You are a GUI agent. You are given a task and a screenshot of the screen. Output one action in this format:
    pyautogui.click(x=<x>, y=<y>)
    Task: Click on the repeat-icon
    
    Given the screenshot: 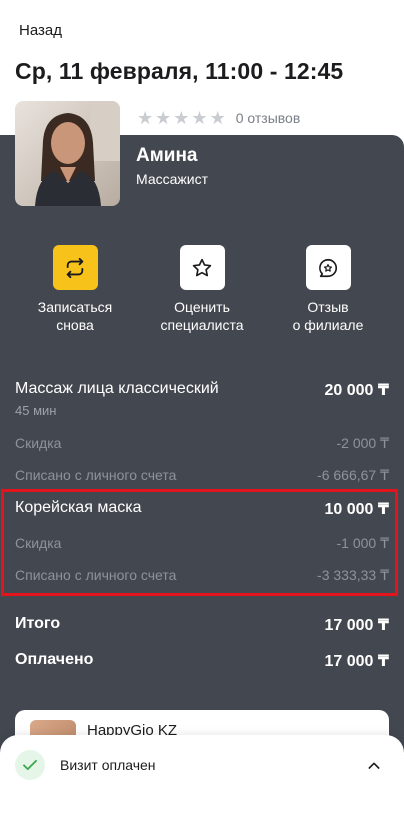 What is the action you would take?
    pyautogui.click(x=75, y=267)
    